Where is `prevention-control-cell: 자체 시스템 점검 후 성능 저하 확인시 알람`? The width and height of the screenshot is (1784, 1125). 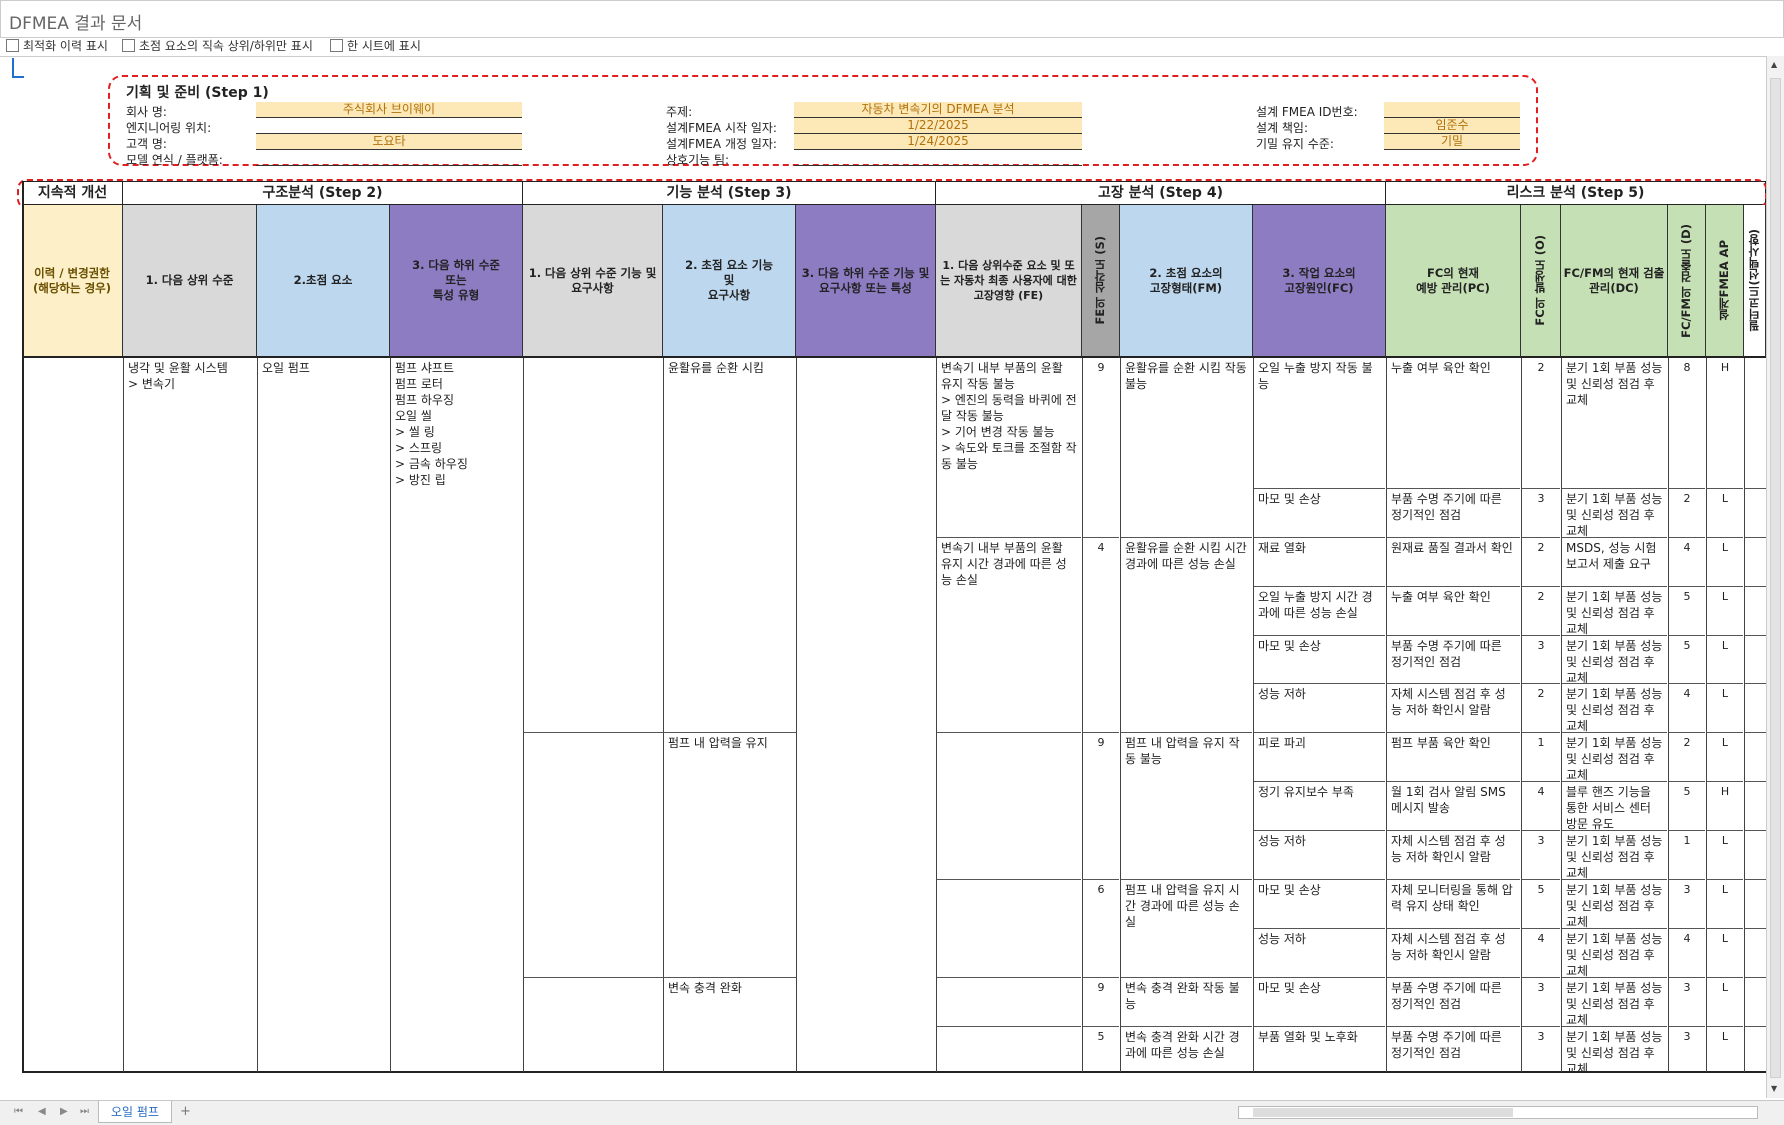 prevention-control-cell: 자체 시스템 점검 후 성능 저하 확인시 알람 is located at coordinates (1453, 854).